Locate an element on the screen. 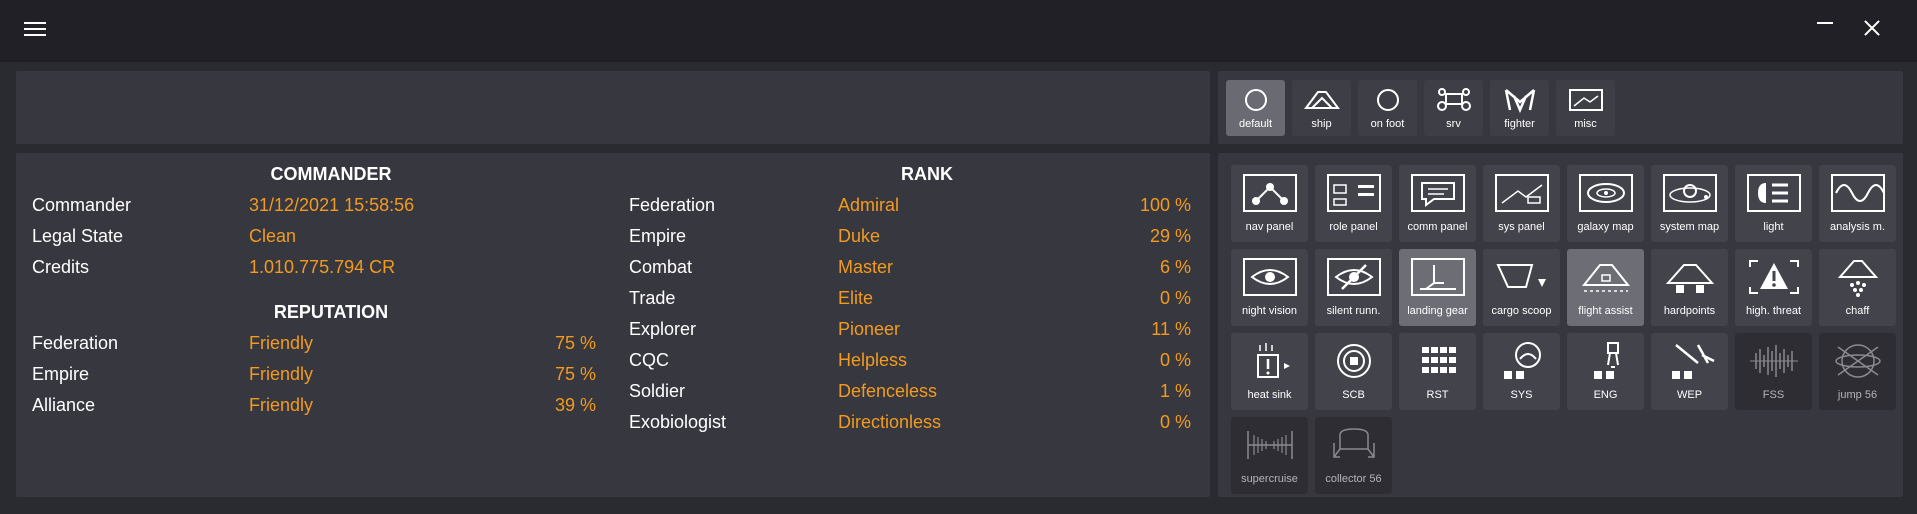 This screenshot has height=514, width=1917. mode-srv-button: srv is located at coordinates (1453, 108).